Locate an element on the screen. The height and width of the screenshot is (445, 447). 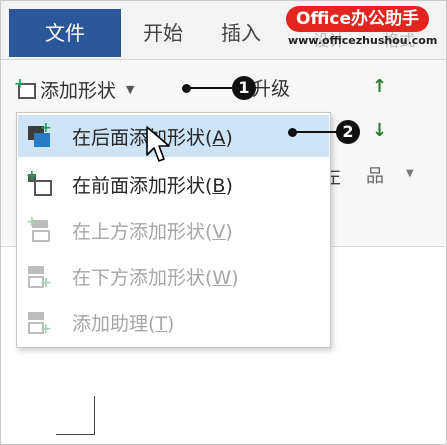
menu-item-add-before: + 在前面添加形状(B) is located at coordinates (173, 184).